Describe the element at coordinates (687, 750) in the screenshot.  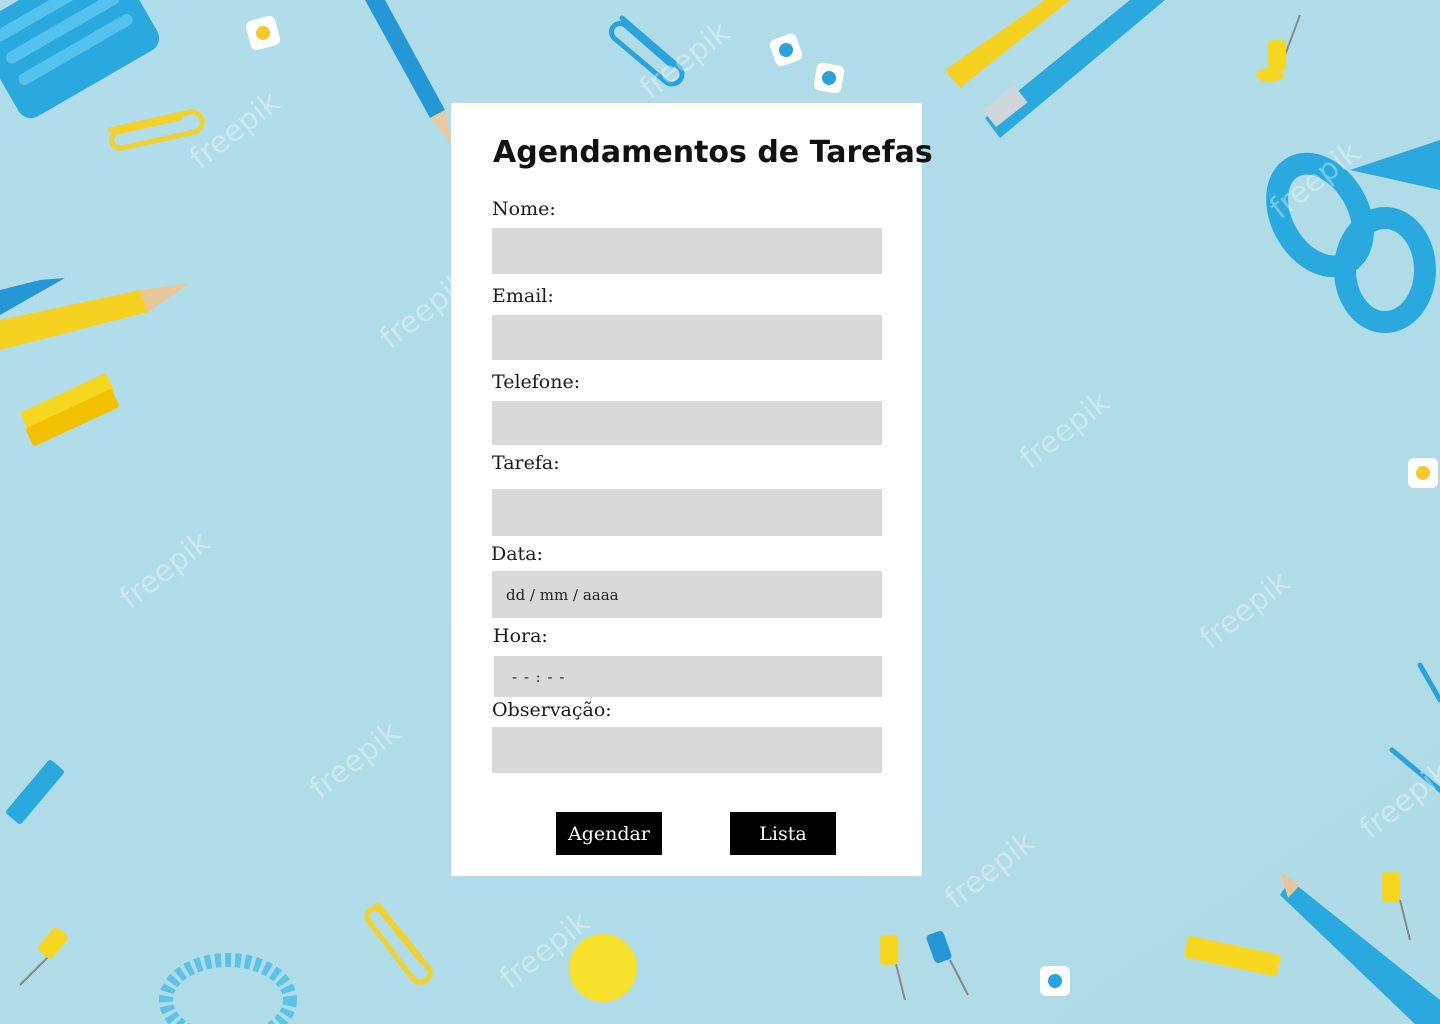
I see `observacao-input` at that location.